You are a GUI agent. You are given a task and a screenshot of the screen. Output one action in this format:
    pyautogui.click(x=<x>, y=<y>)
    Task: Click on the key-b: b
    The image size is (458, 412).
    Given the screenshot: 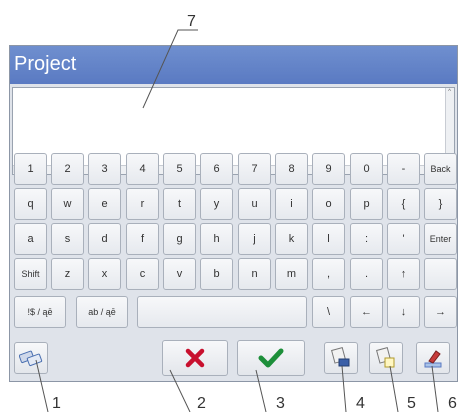 What is the action you would take?
    pyautogui.click(x=216, y=274)
    